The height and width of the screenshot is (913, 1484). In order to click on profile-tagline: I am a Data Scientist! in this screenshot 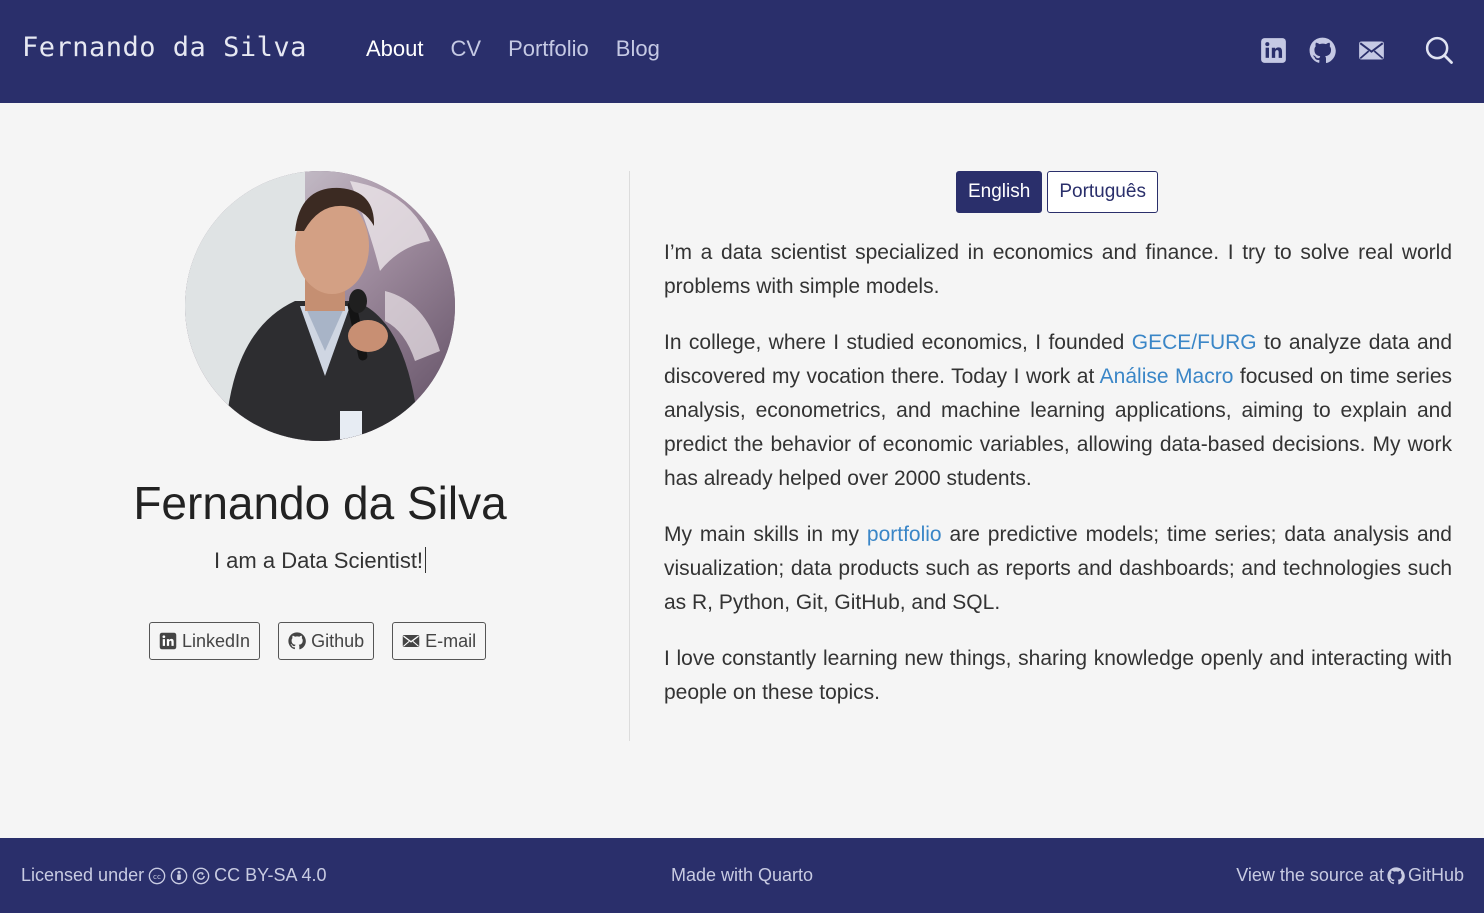, I will do `click(320, 560)`.